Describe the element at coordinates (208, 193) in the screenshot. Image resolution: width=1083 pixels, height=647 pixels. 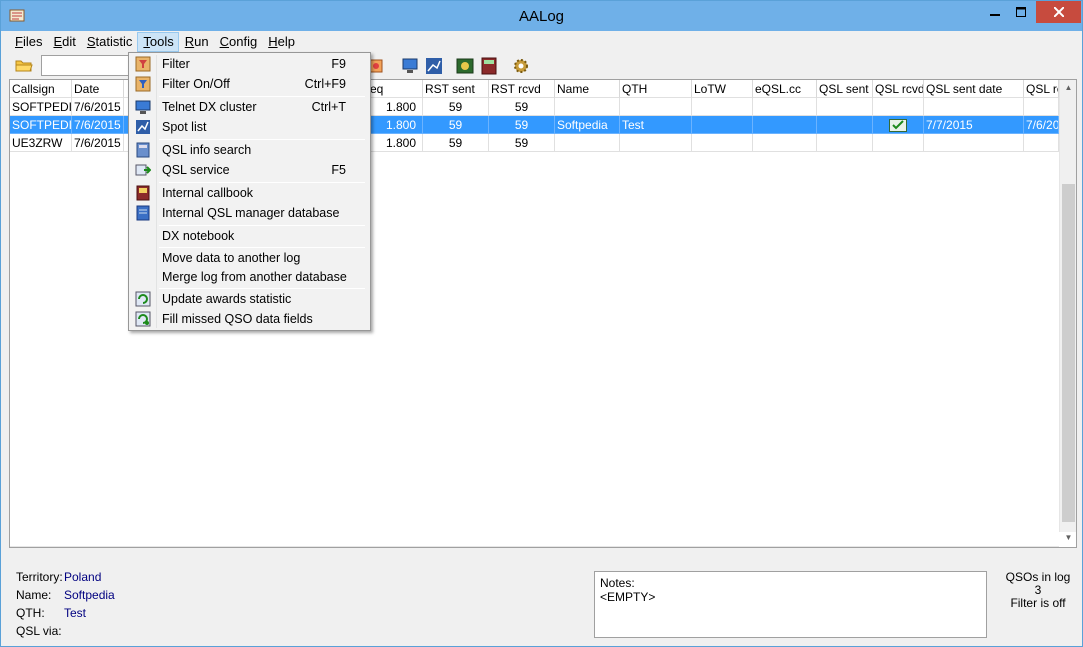
I see `menu-item-label: Internal callbook` at that location.